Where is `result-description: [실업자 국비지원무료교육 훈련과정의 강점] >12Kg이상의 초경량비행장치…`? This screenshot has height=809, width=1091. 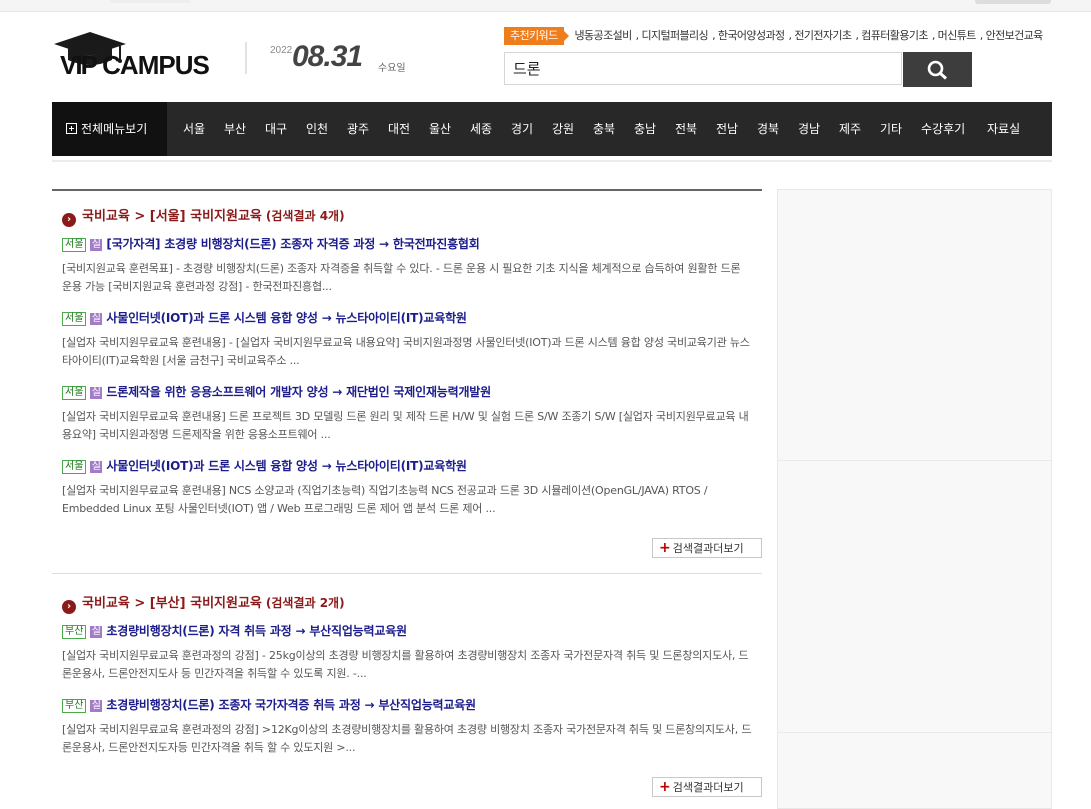 result-description: [실업자 국비지원무료교육 훈련과정의 강점] >12Kg이상의 초경량비행장치… is located at coordinates (407, 738).